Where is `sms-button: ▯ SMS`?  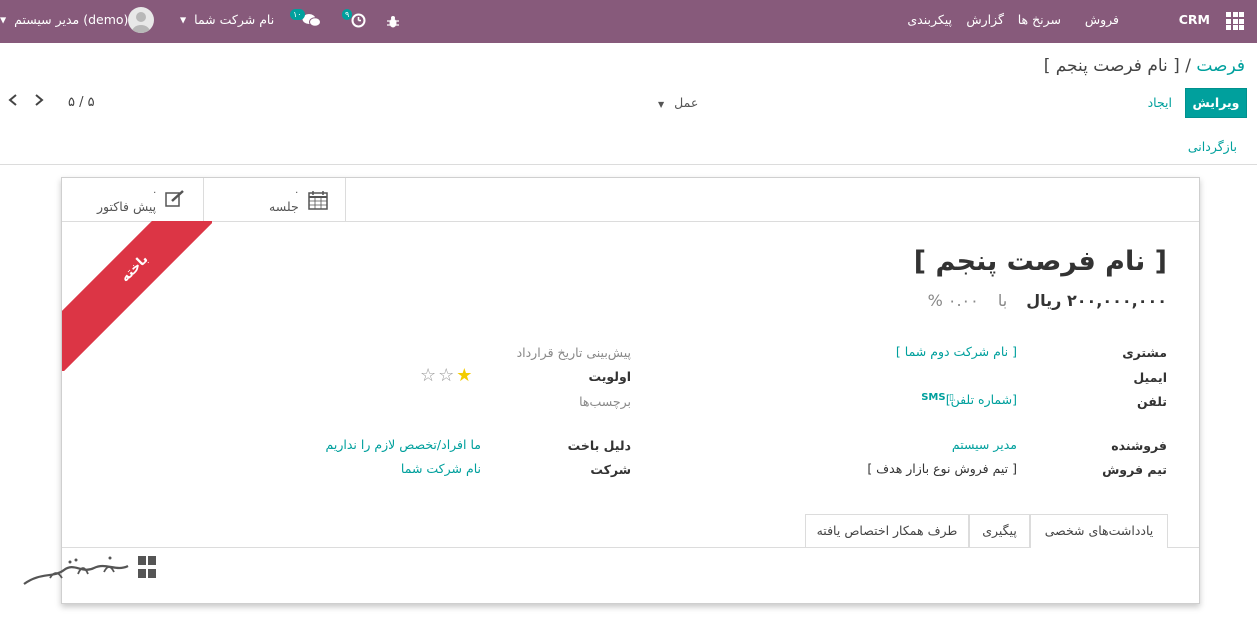
sms-button: ▯ SMS is located at coordinates (937, 397).